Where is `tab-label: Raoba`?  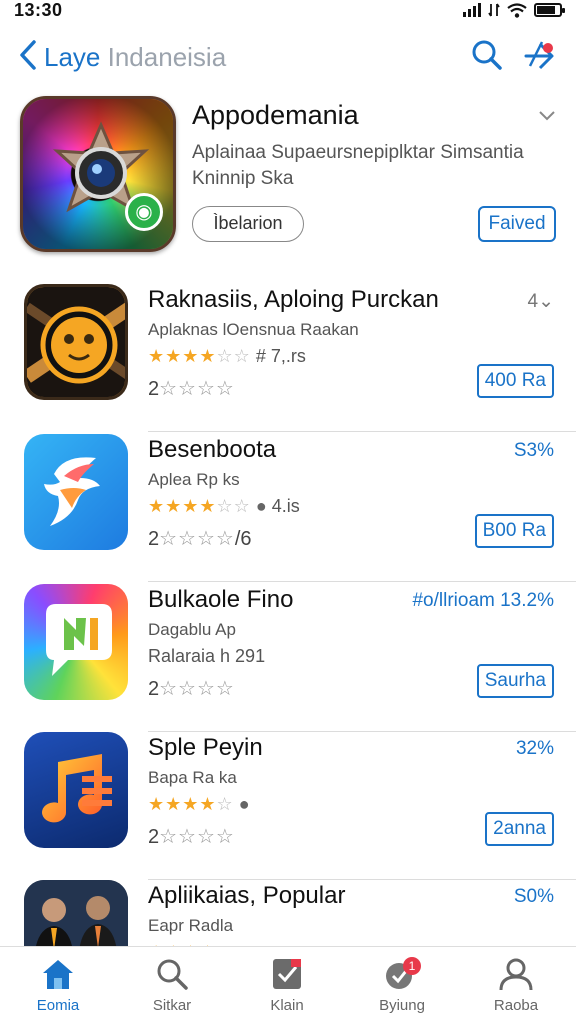 tab-label: Raoba is located at coordinates (516, 1005).